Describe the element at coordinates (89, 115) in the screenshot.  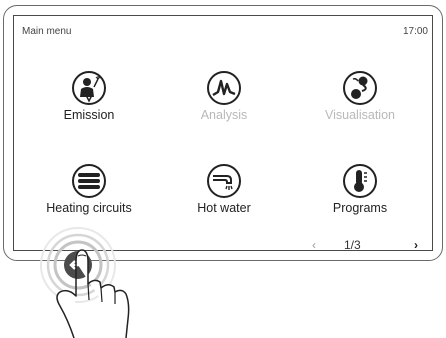
I see `tile-label-emission: Emission` at that location.